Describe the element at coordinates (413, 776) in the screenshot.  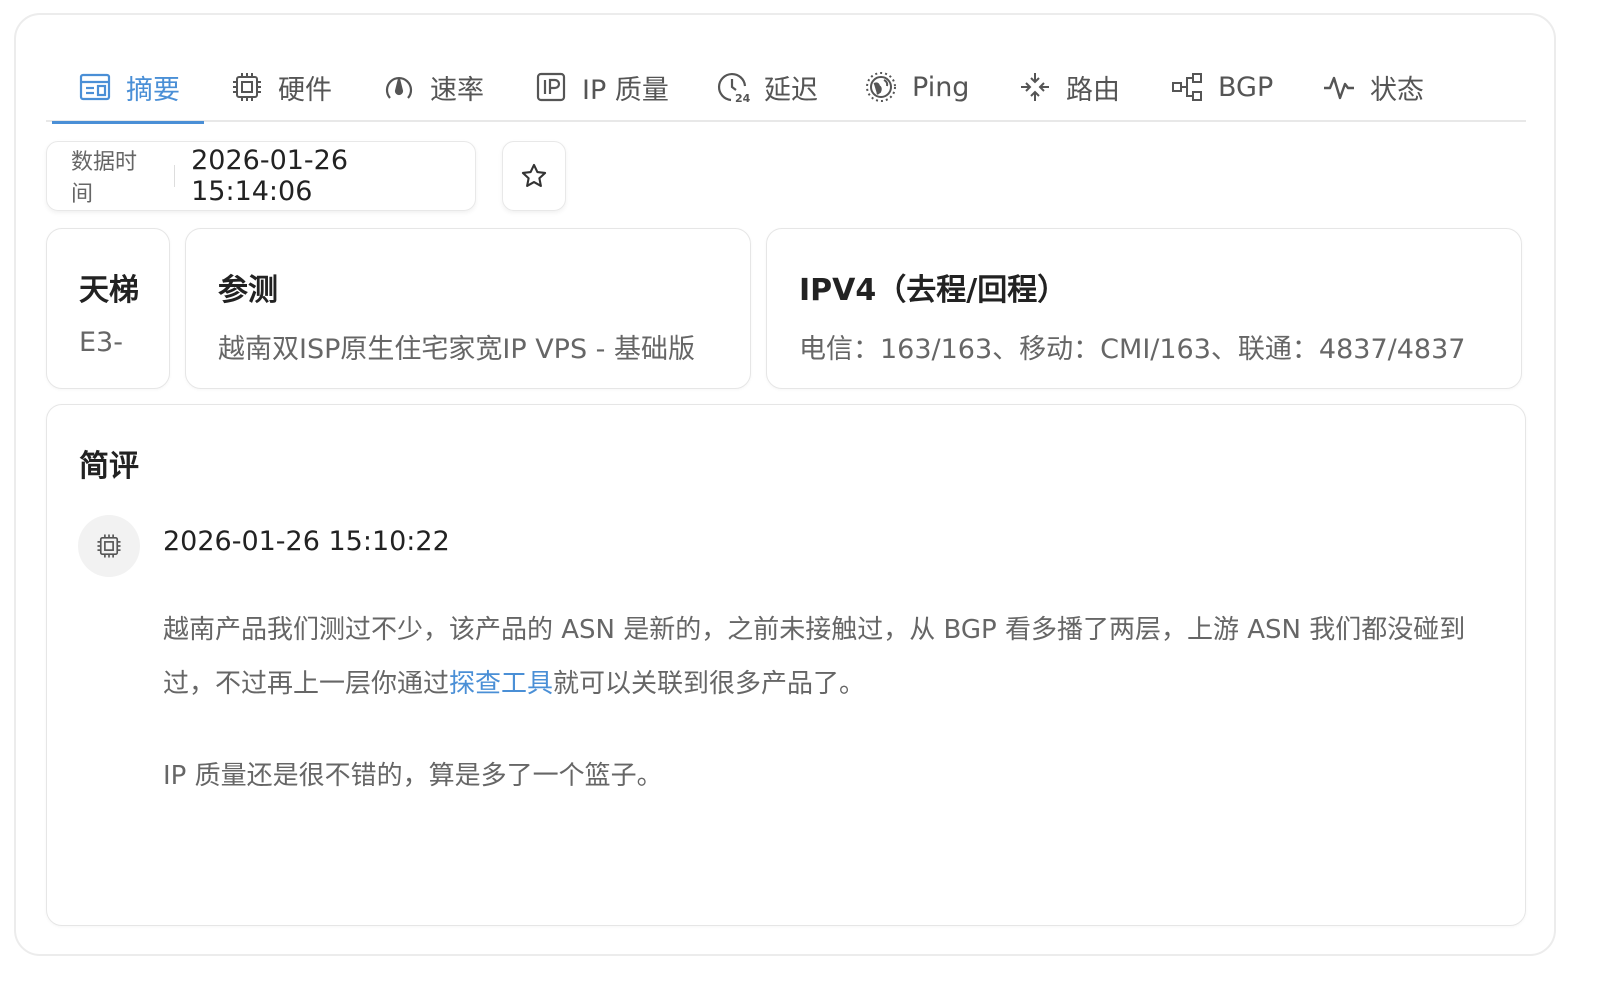
I see `review-paragraph: IP 质量还是很不错的，算是多了一个篮子。` at that location.